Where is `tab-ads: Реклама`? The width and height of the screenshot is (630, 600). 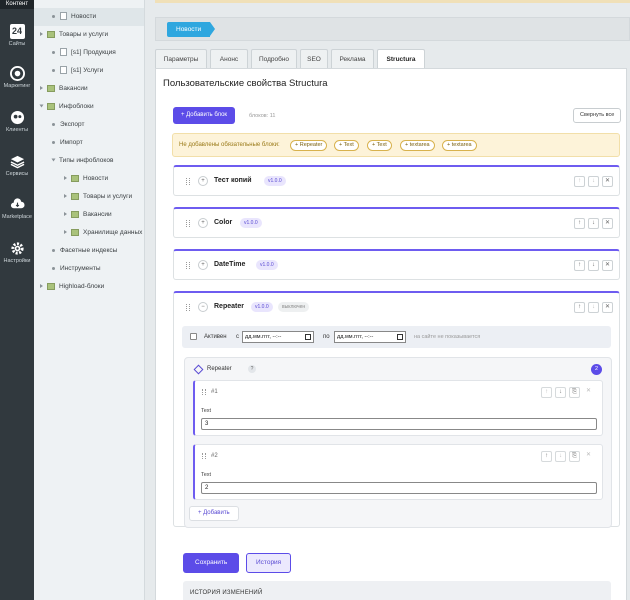 tab-ads: Реклама is located at coordinates (352, 58).